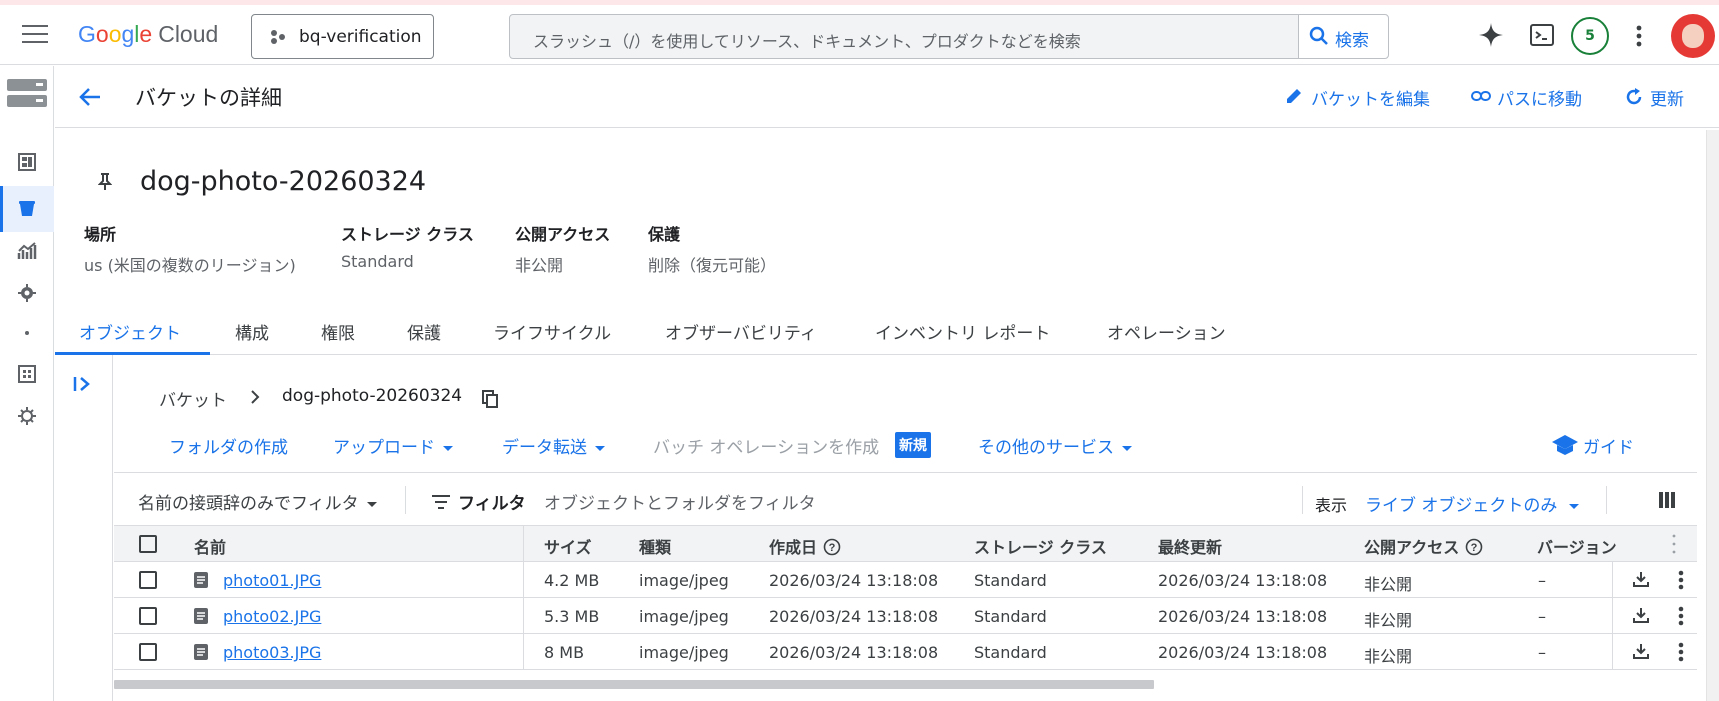  I want to click on monitoring-icon, so click(27, 251).